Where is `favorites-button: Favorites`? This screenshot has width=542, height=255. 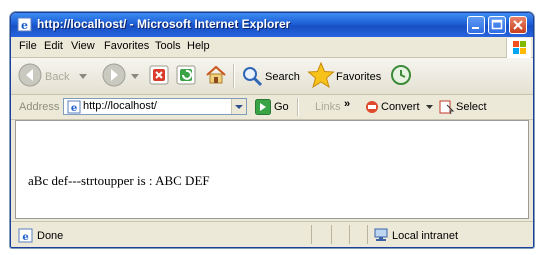 favorites-button: Favorites is located at coordinates (358, 77).